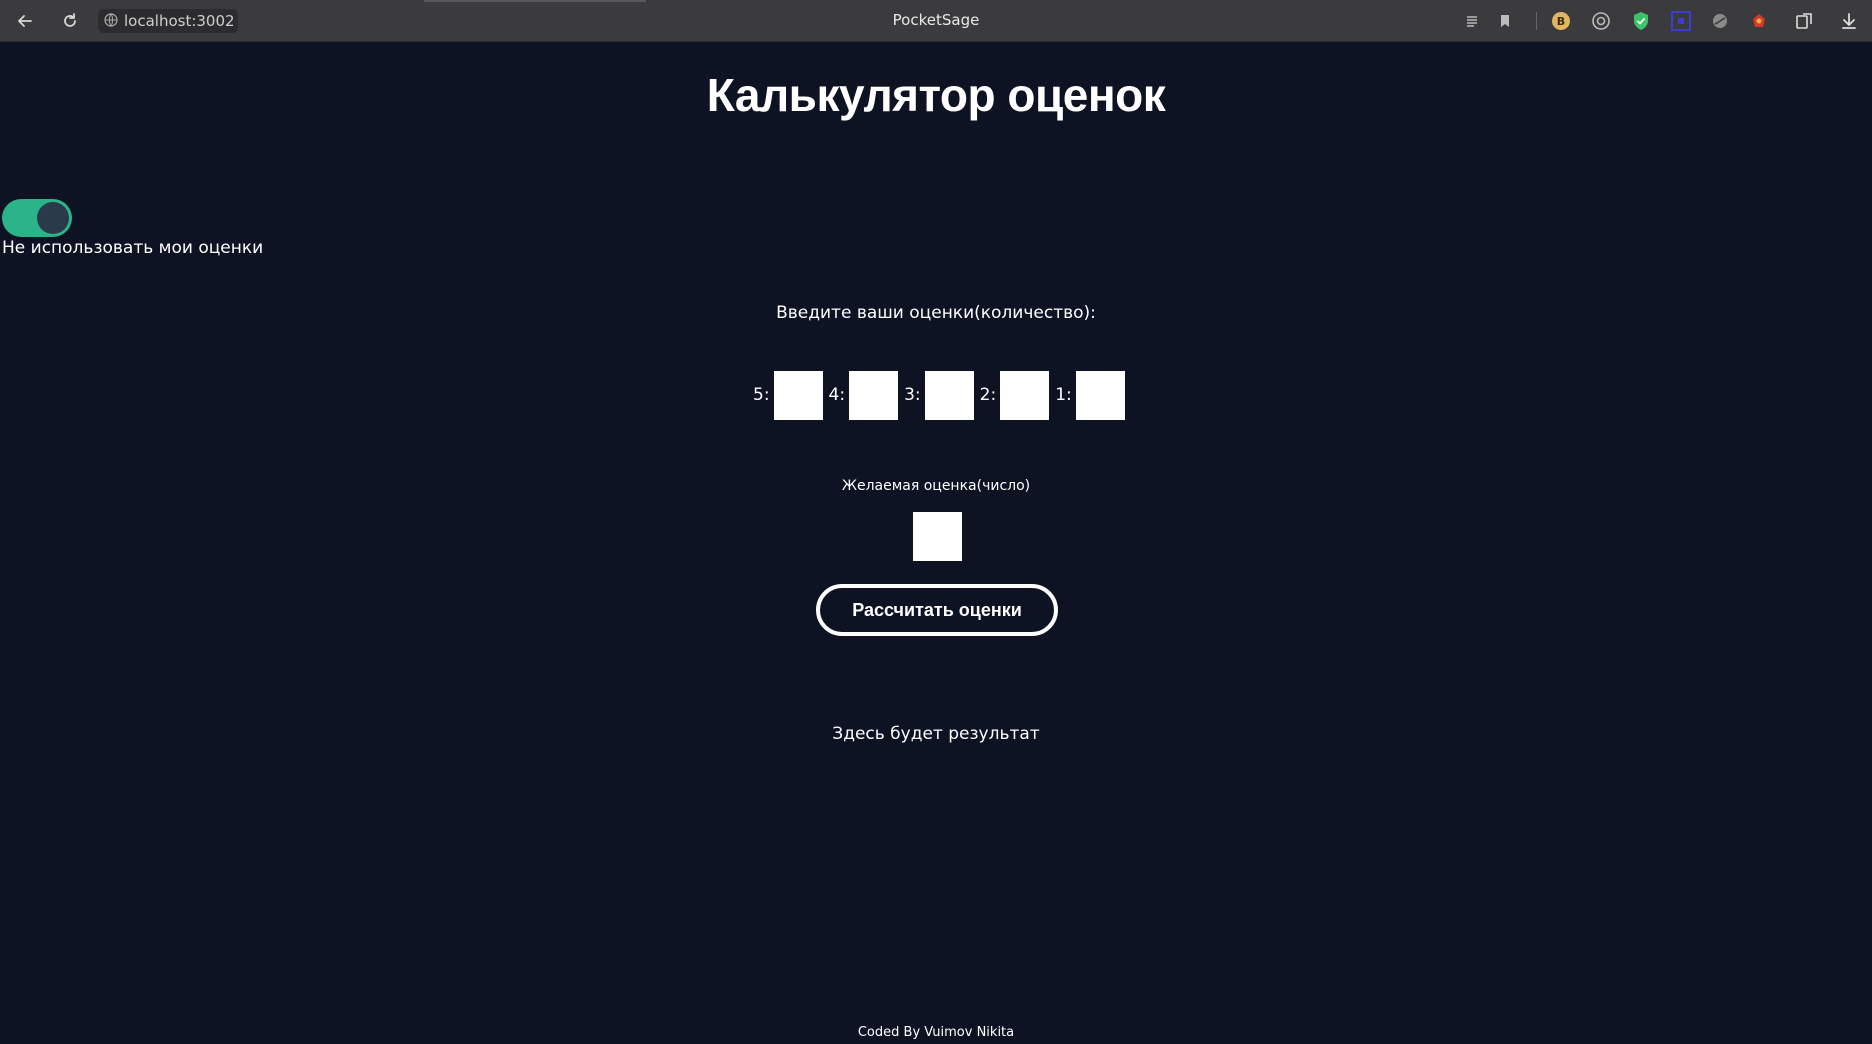  Describe the element at coordinates (937, 610) in the screenshot. I see `calculate-button: Рассчитать оценки` at that location.